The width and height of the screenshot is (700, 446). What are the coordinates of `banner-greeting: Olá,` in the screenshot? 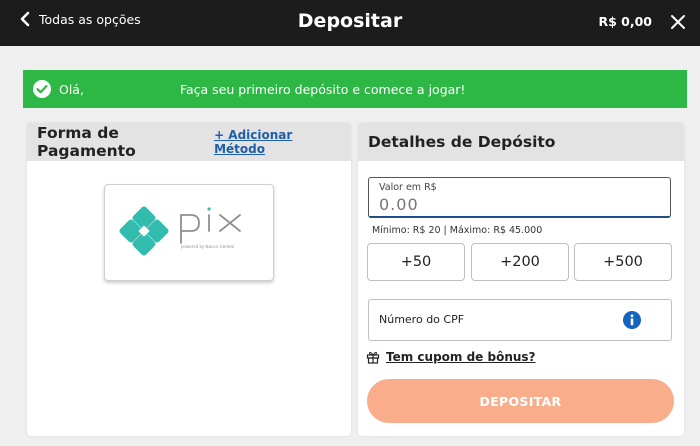 It's located at (71, 89).